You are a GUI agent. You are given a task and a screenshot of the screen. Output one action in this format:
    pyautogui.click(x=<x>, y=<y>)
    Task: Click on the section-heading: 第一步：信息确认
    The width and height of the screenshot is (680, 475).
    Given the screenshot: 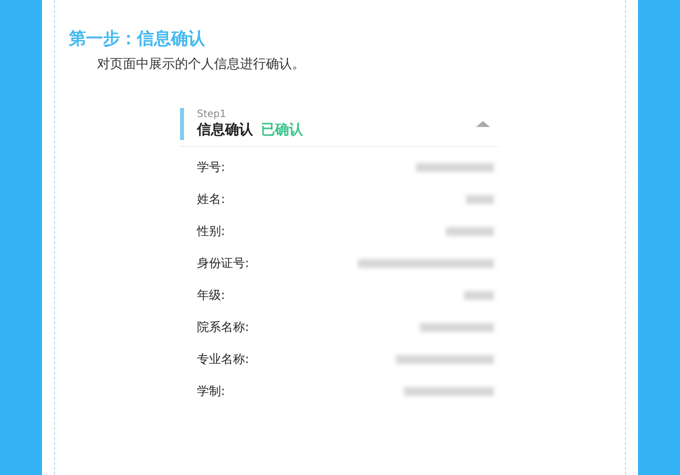 What is the action you would take?
    pyautogui.click(x=137, y=39)
    